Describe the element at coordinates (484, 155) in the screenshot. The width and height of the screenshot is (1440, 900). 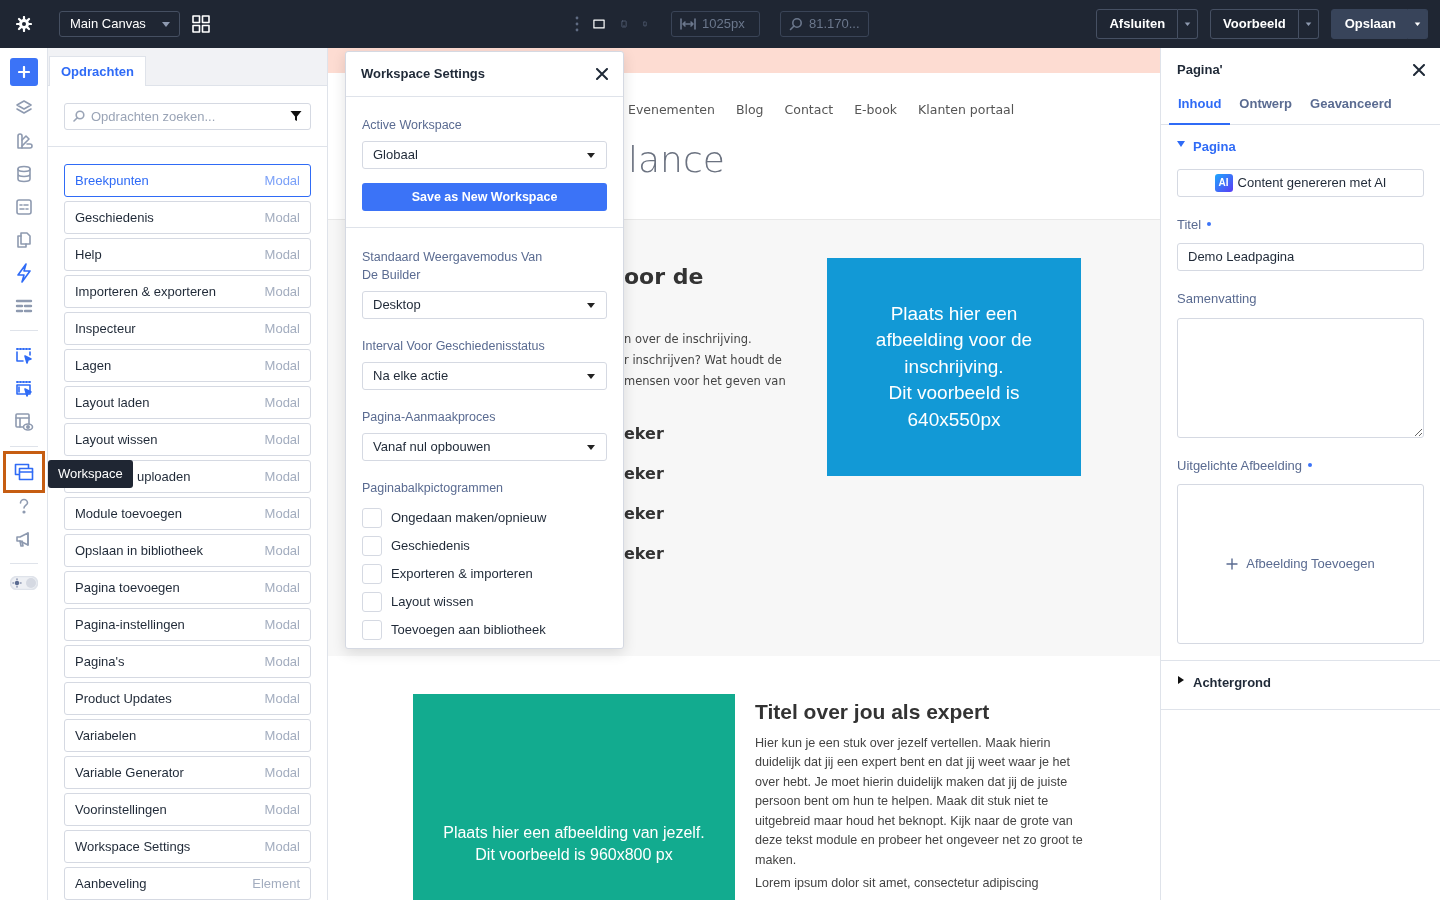
I see `select-field: Globaal` at that location.